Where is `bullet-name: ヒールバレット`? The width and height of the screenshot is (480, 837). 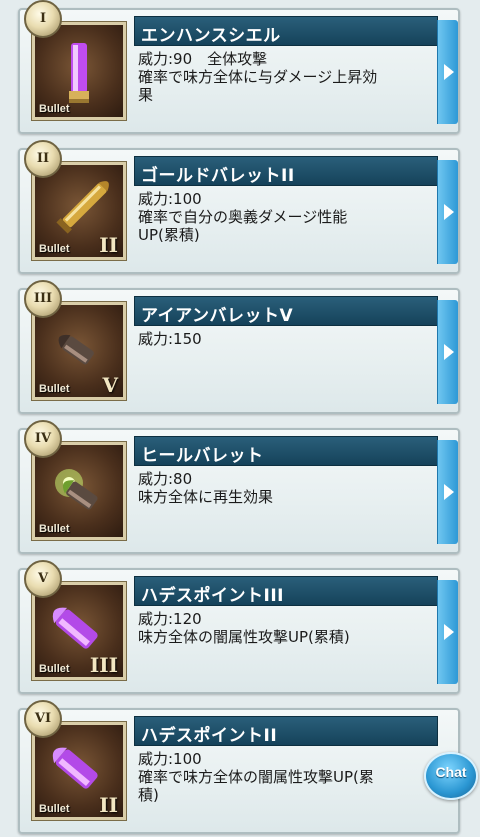
bullet-name: ヒールバレット is located at coordinates (202, 456).